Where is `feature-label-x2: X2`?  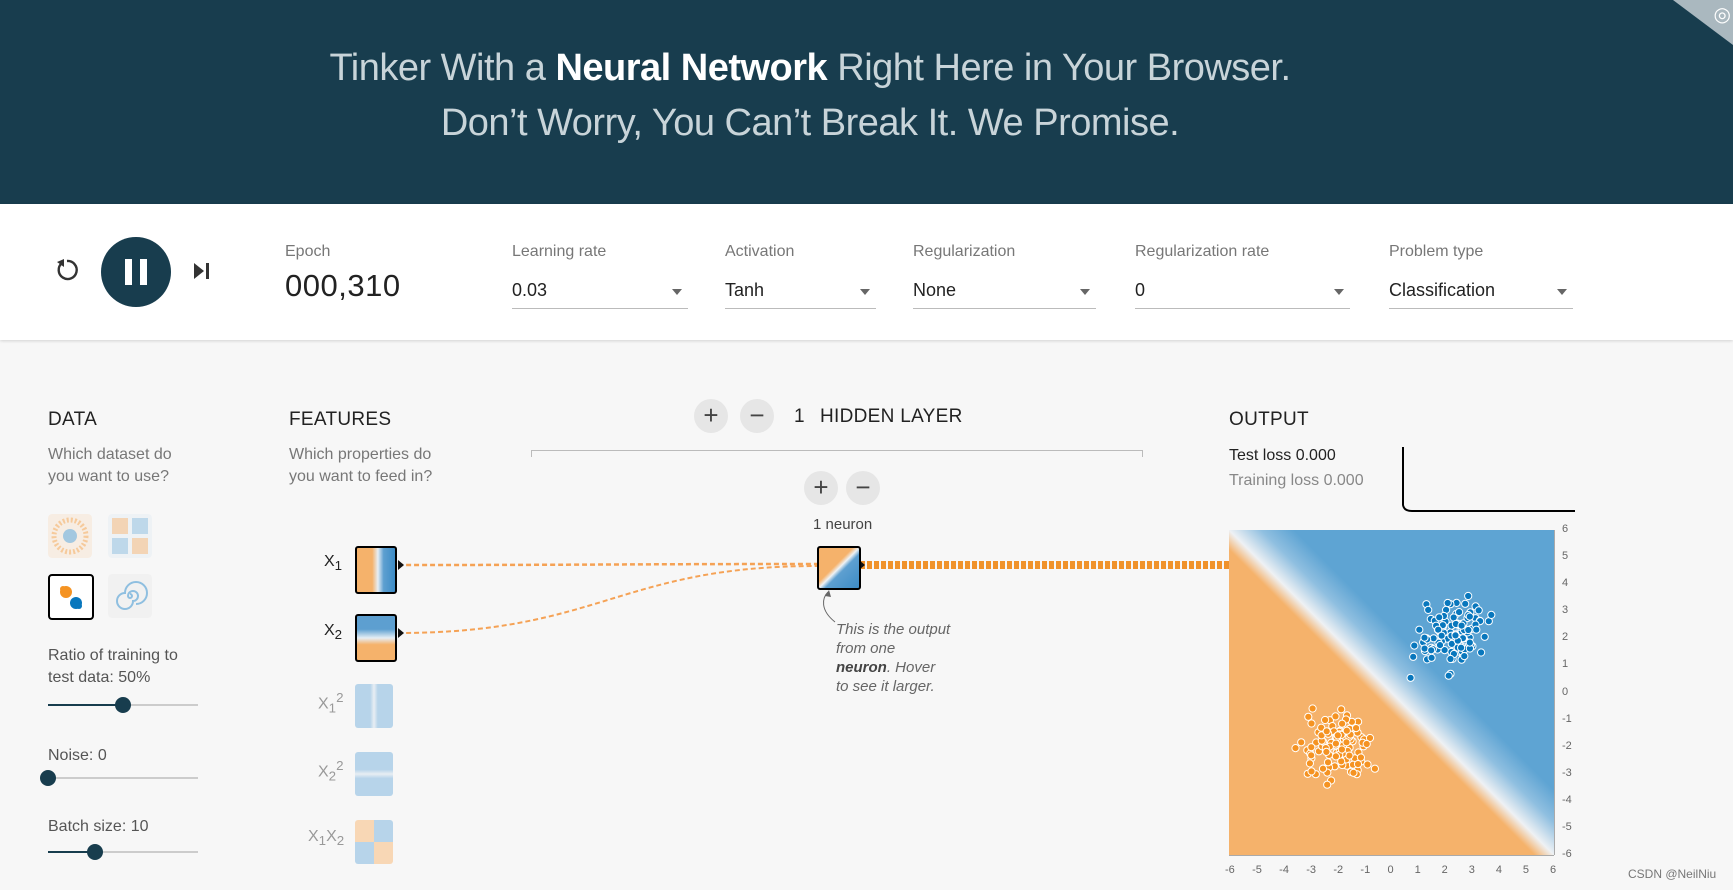 feature-label-x2: X2 is located at coordinates (333, 632).